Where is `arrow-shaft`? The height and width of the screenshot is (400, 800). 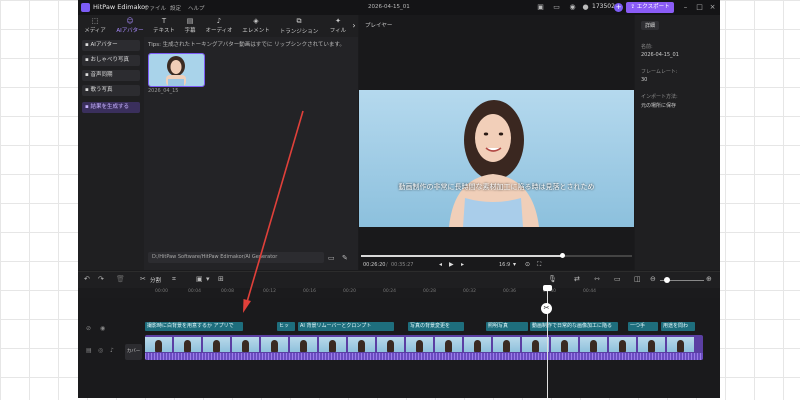
arrow-shaft is located at coordinates (275, 206).